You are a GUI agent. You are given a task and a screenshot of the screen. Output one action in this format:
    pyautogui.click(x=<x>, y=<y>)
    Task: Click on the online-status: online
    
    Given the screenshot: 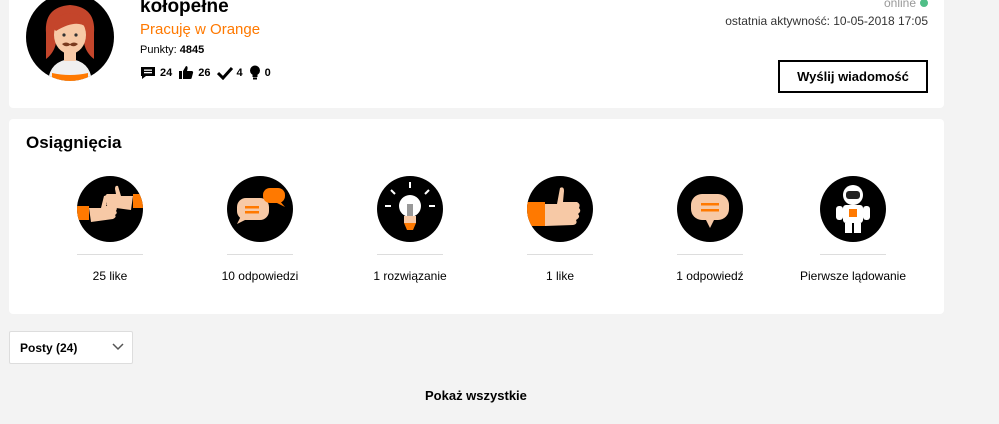 What is the action you would take?
    pyautogui.click(x=906, y=5)
    